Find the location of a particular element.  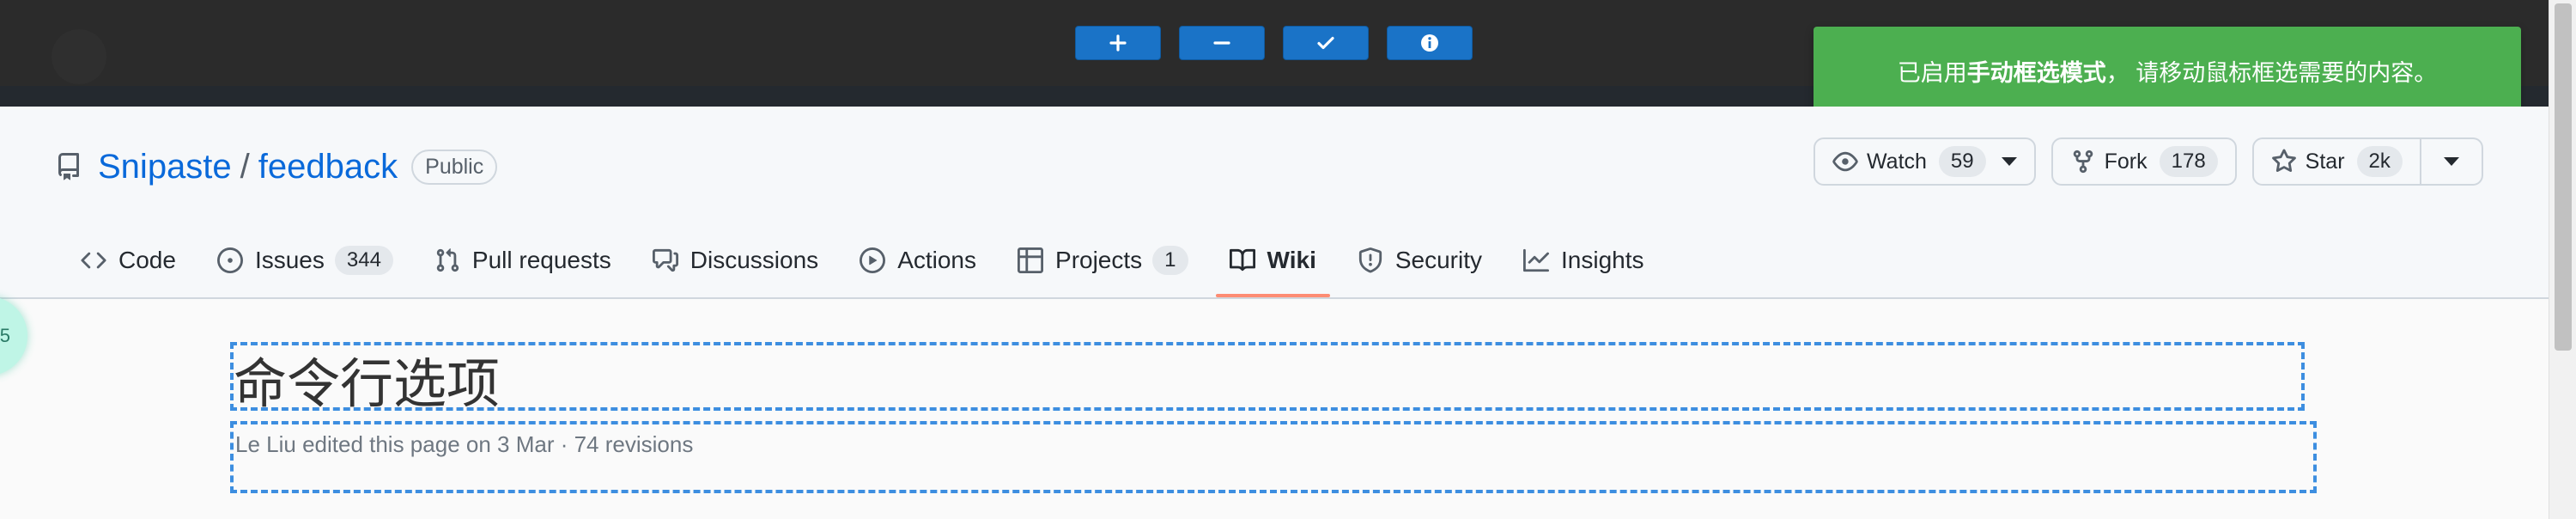

book-icon is located at coordinates (1242, 260).